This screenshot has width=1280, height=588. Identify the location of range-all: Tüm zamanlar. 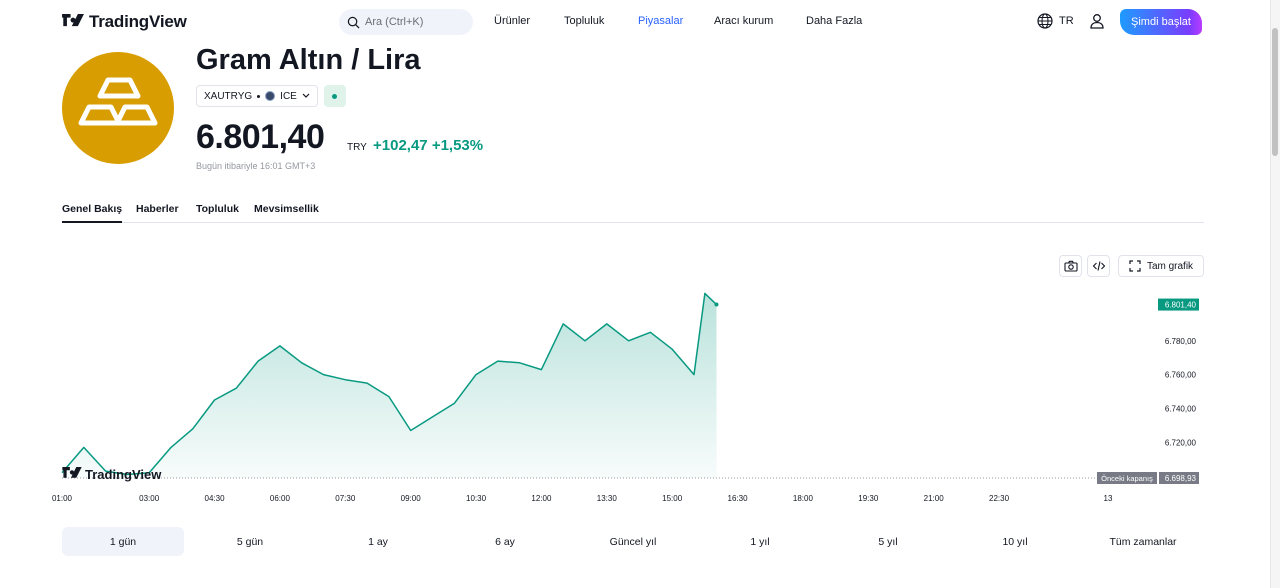
(1143, 541).